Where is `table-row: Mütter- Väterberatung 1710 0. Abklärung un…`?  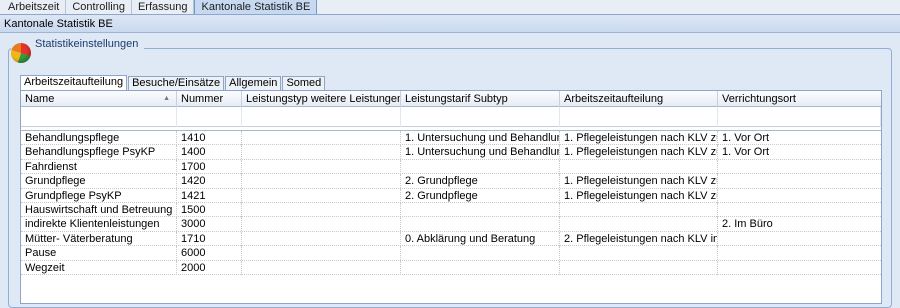
table-row: Mütter- Väterberatung 1710 0. Abklärung un… is located at coordinates (451, 239).